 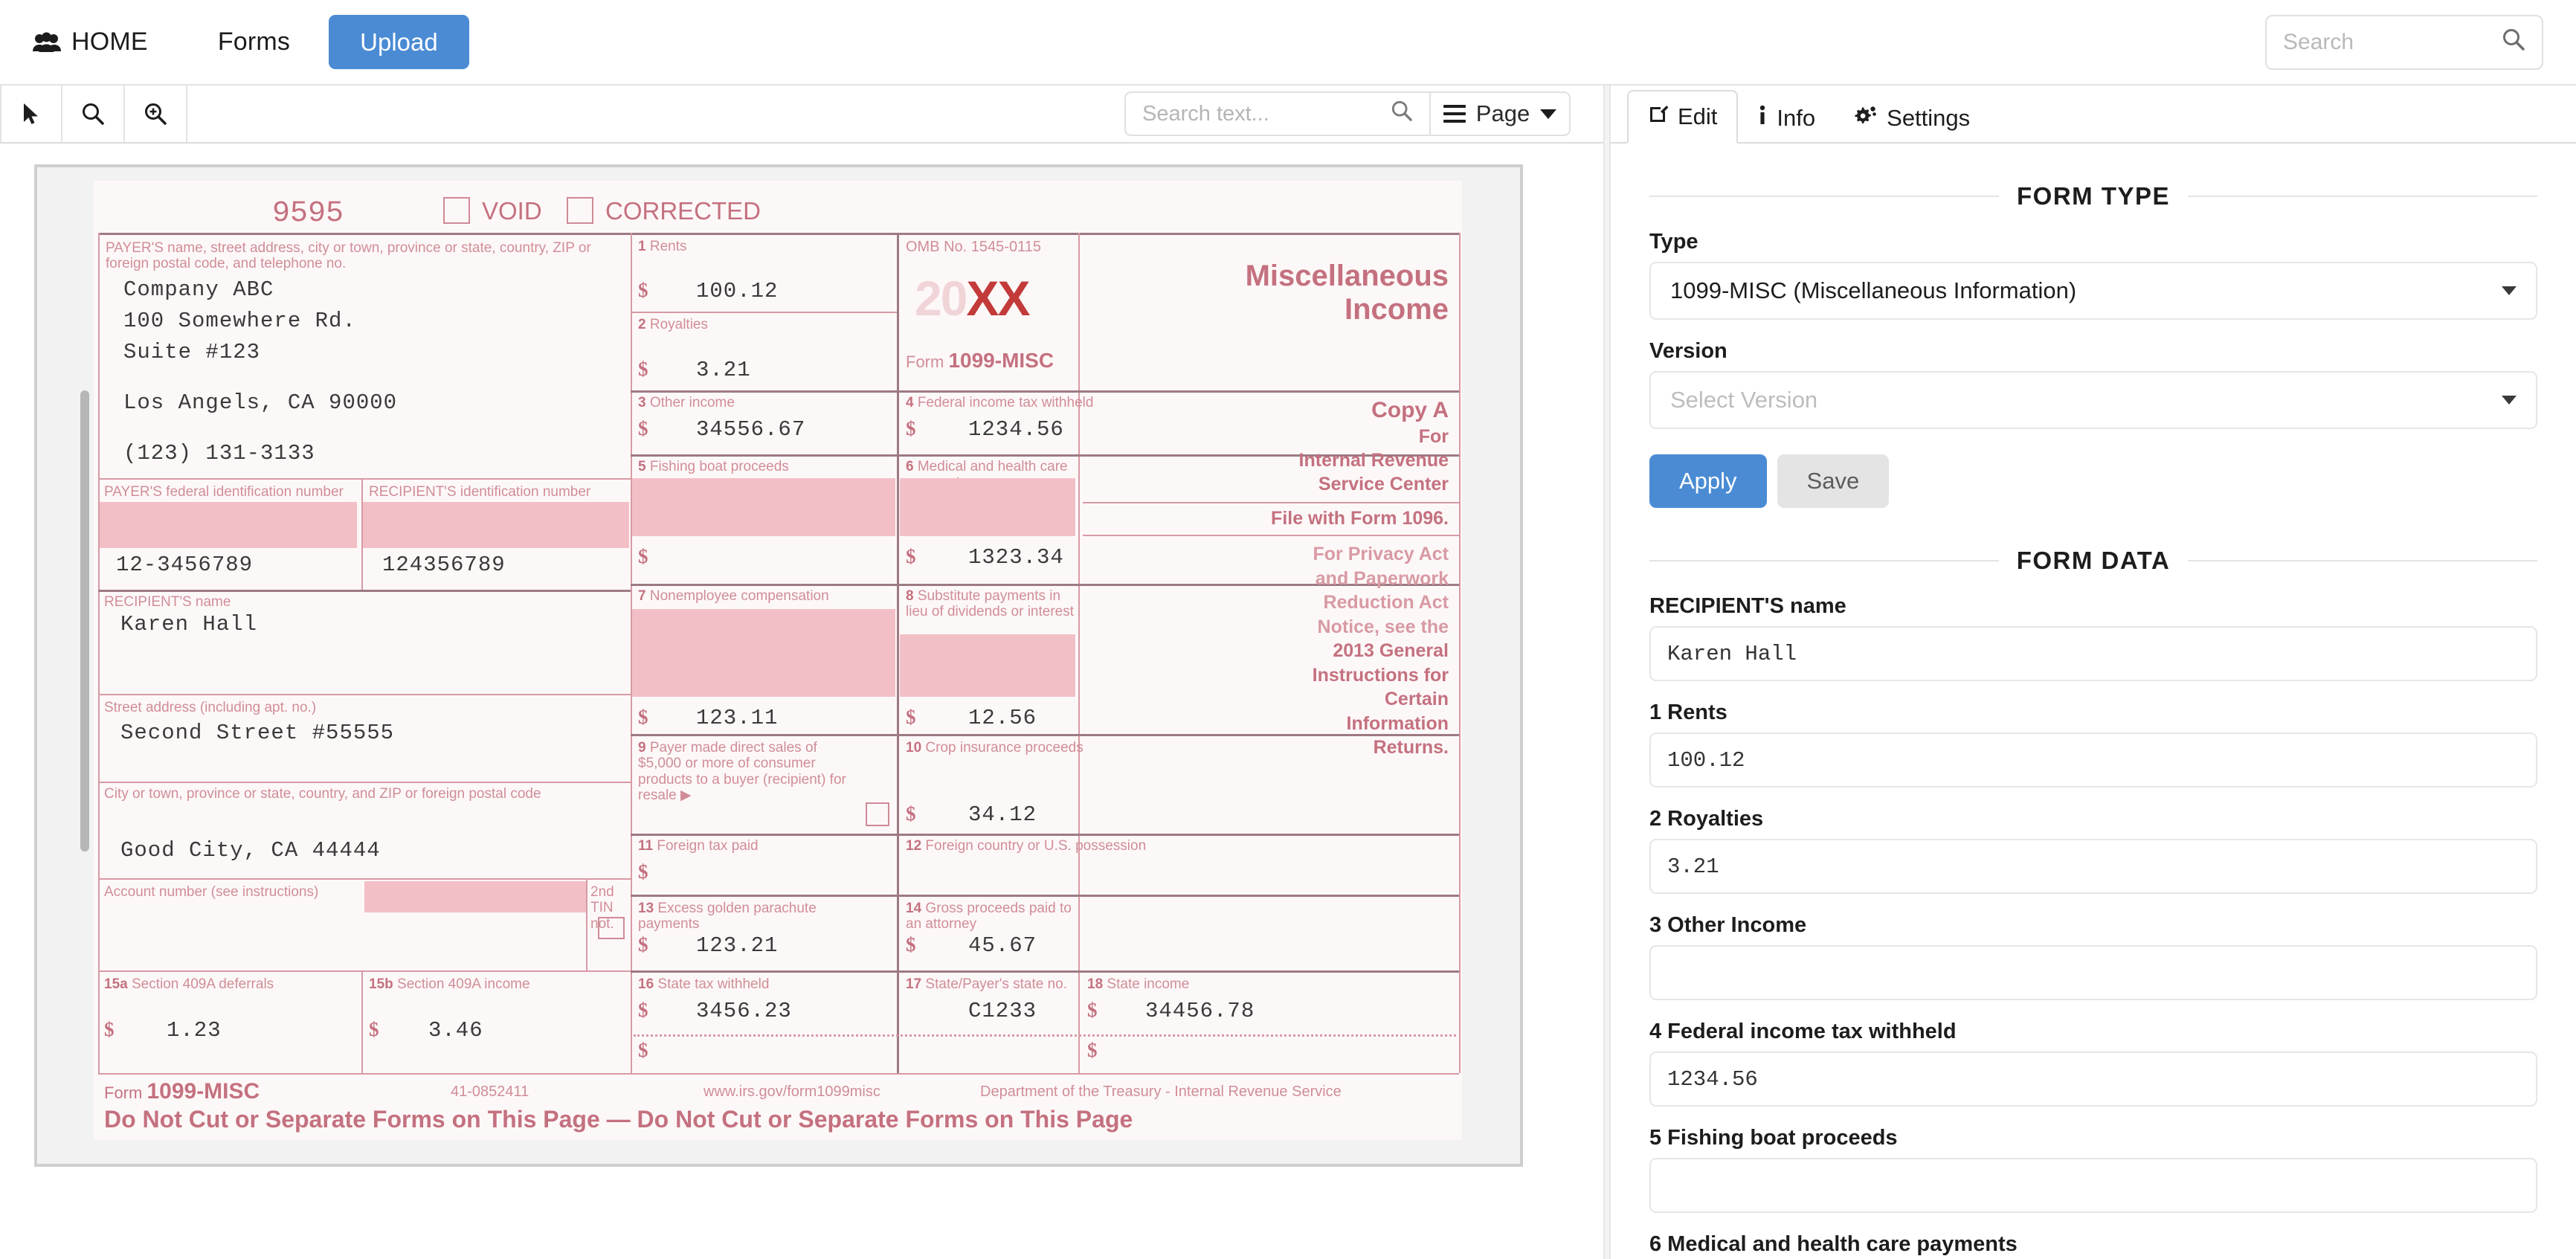 What do you see at coordinates (719, 466) in the screenshot?
I see `box-5-text: Fishing boat proceeds` at bounding box center [719, 466].